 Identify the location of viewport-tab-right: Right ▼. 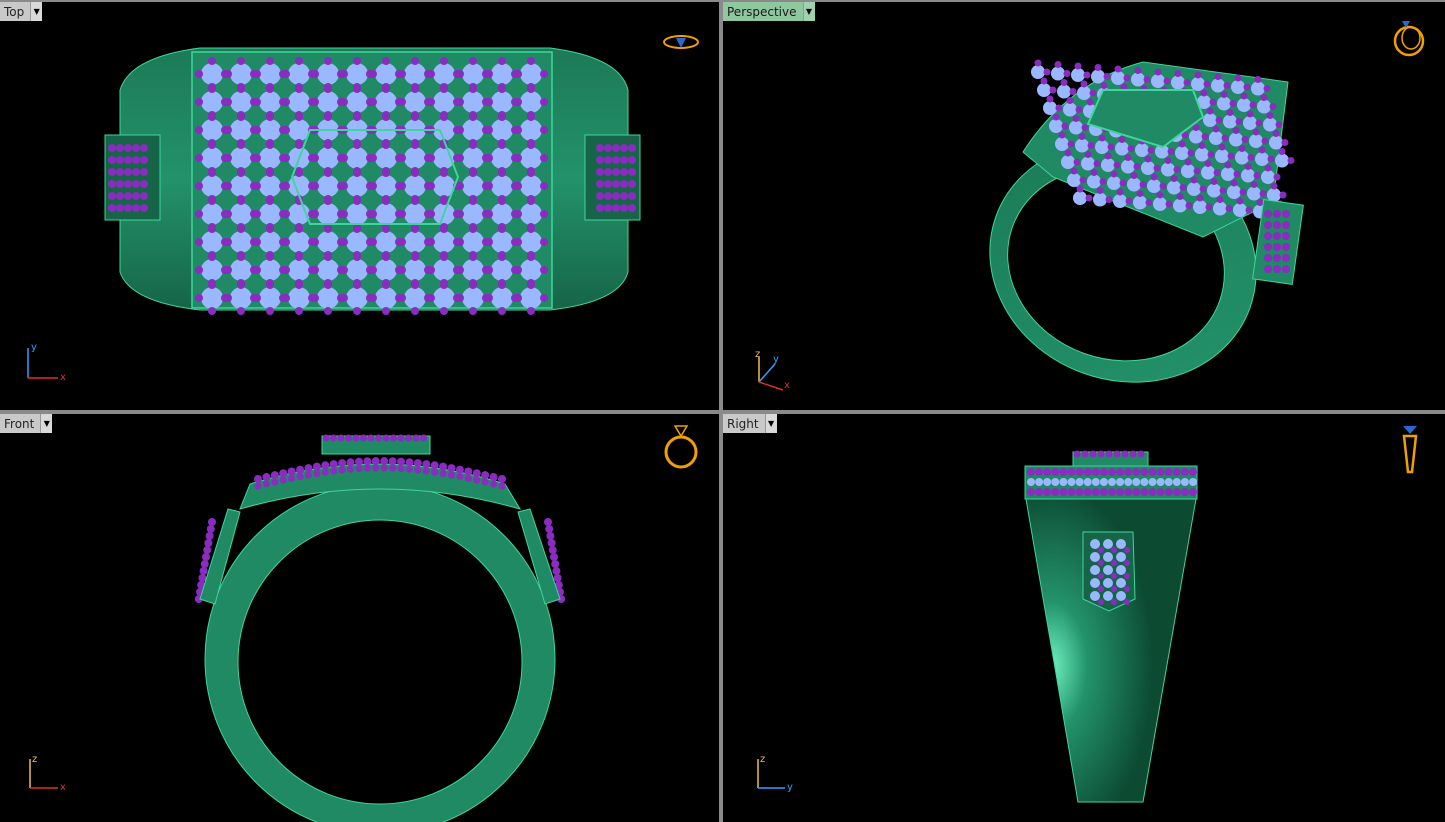
(750, 423).